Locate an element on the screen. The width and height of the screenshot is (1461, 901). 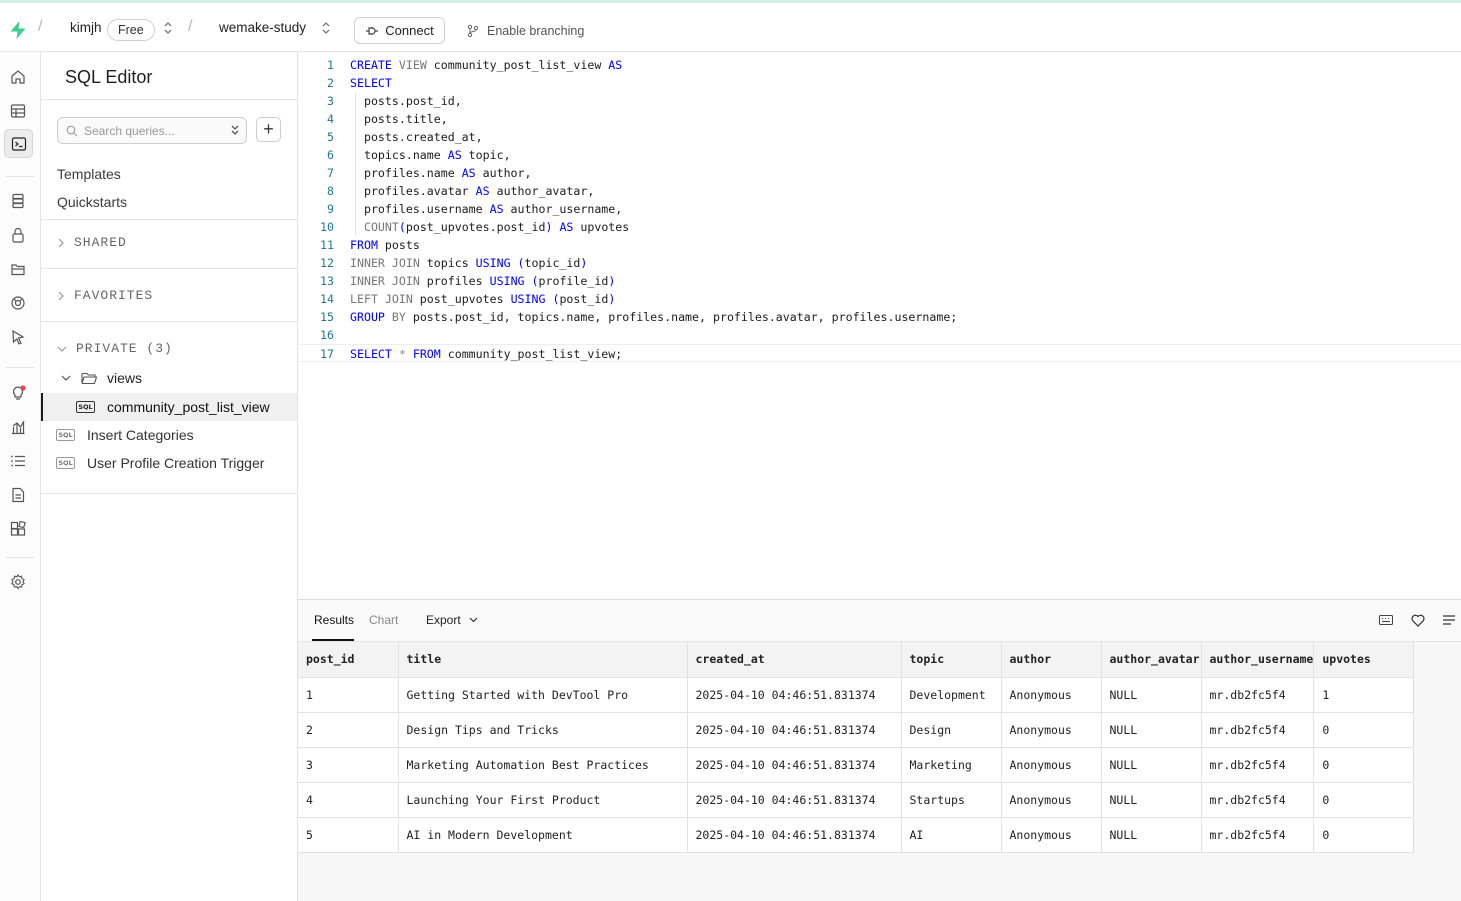
table-cell: Design Tips and Tricks is located at coordinates (543, 730).